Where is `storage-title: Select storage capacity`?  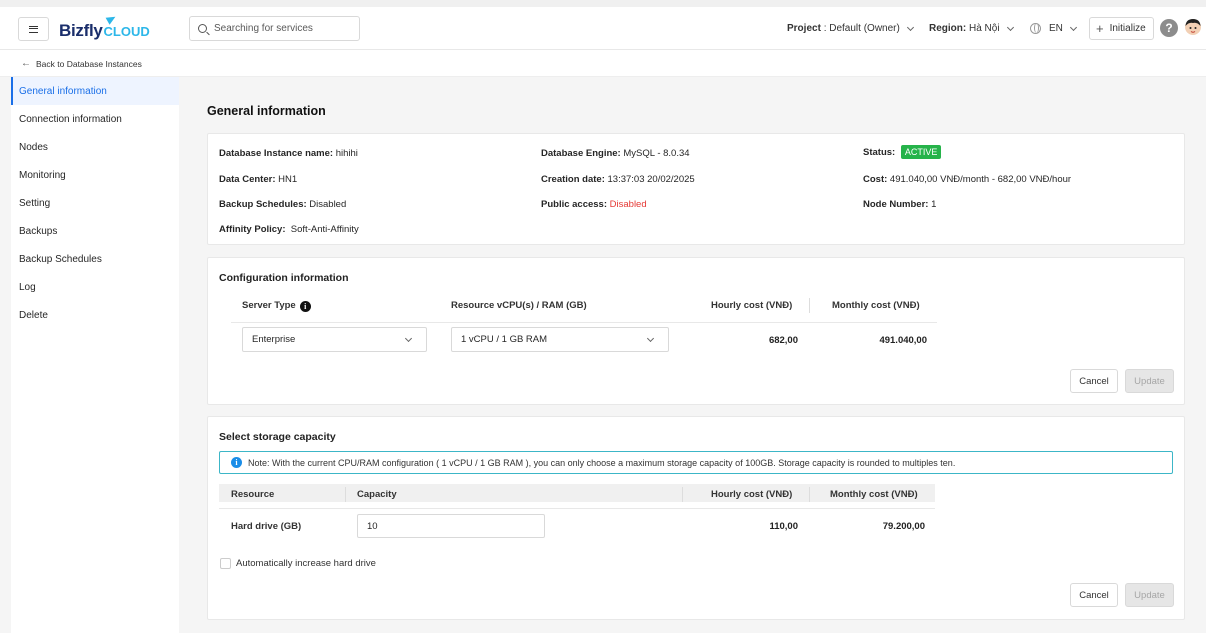 storage-title: Select storage capacity is located at coordinates (277, 437).